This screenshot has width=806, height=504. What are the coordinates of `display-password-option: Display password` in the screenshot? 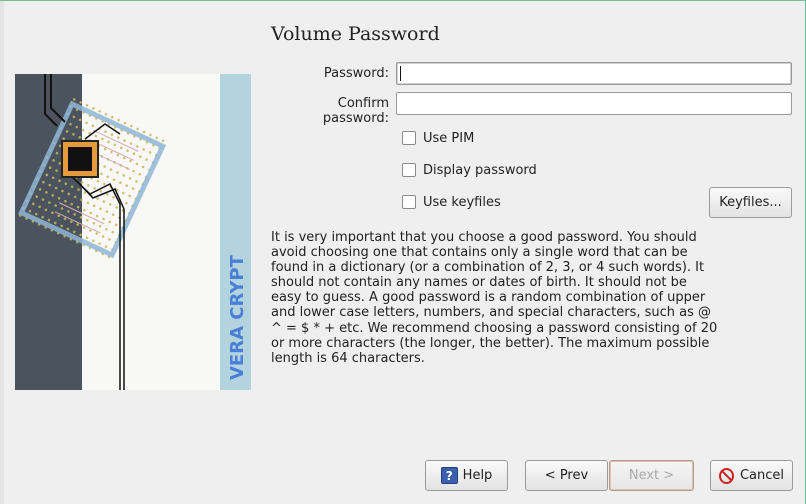 It's located at (469, 170).